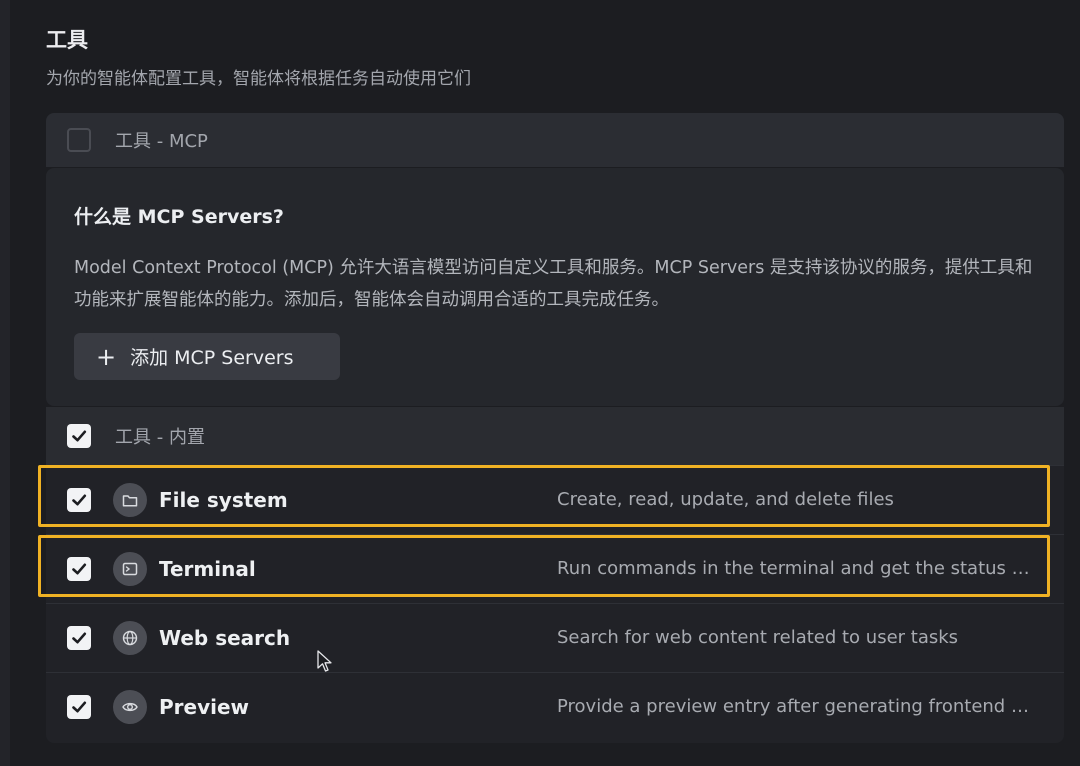 This screenshot has height=766, width=1080. I want to click on tool-name: Terminal, so click(207, 568).